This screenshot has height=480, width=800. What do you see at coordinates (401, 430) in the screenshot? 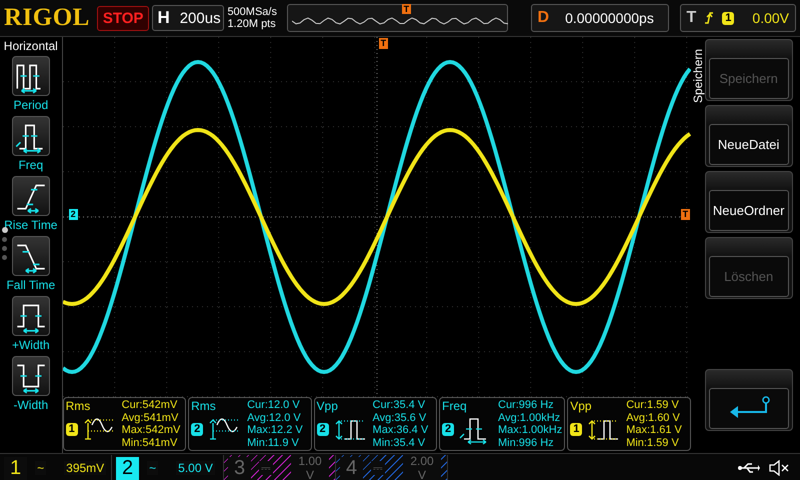
I see `measurement-value: Max:36.4 V` at bounding box center [401, 430].